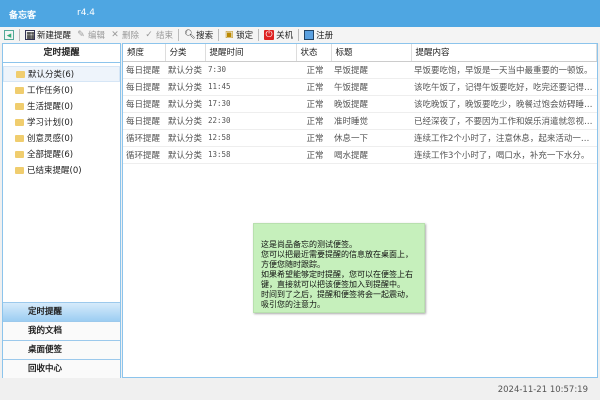  I want to click on delete-button: ✕ 删除, so click(124, 35).